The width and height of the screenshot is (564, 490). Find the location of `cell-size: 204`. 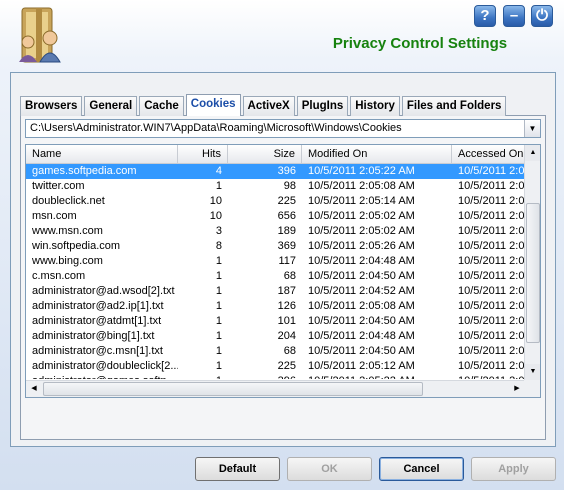

cell-size: 204 is located at coordinates (286, 336).